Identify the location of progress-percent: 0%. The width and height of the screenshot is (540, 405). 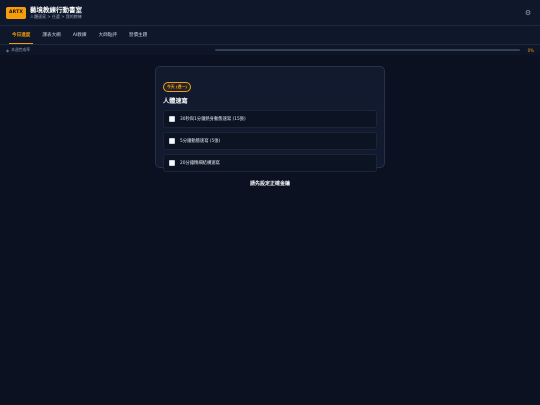
(530, 50).